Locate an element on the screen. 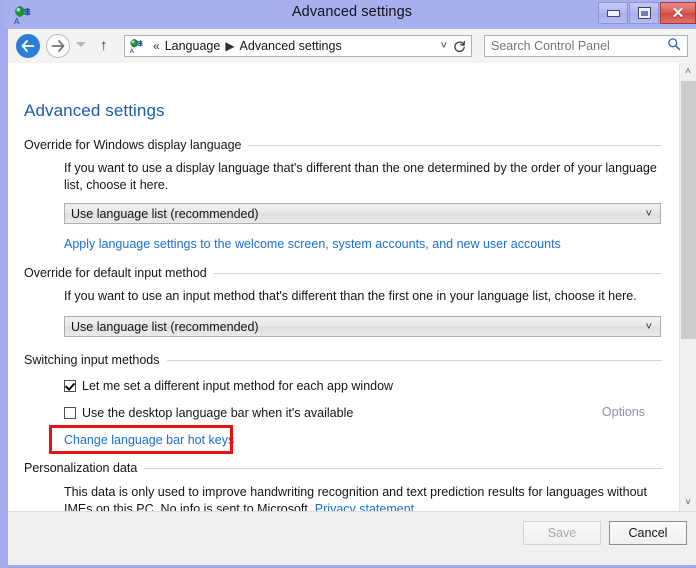 The height and width of the screenshot is (568, 696). section-label: Switching input methods is located at coordinates (343, 360).